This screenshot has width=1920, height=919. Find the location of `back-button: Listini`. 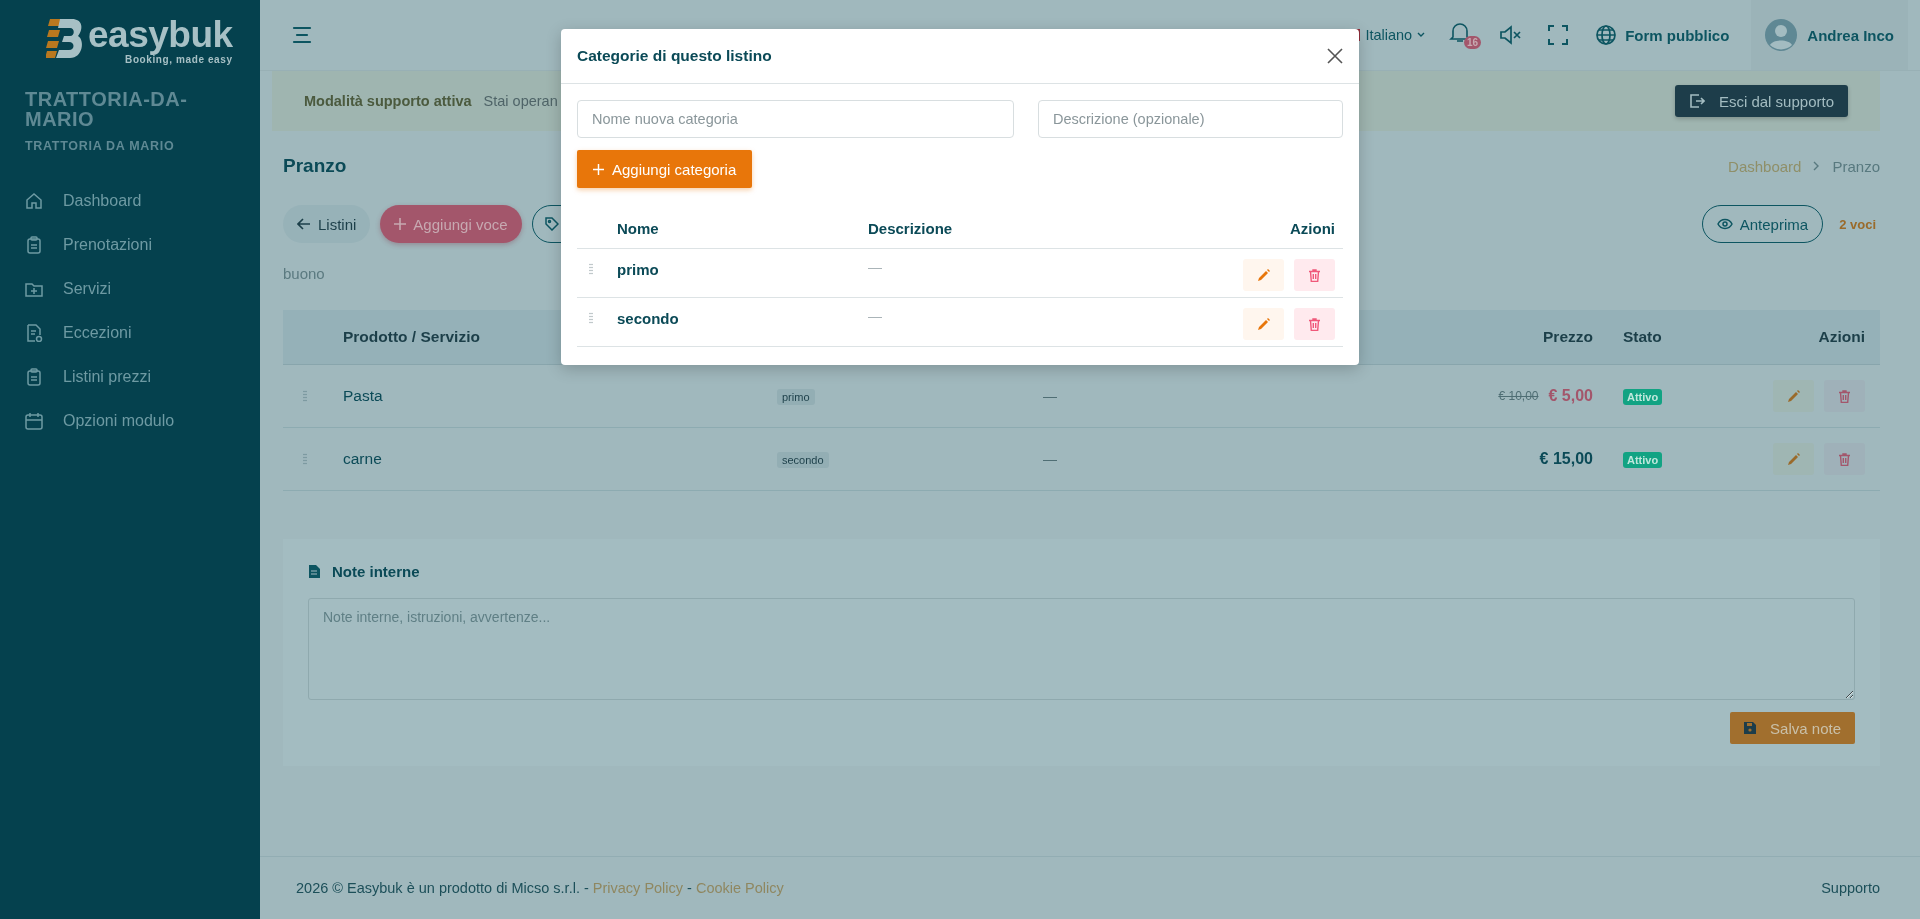

back-button: Listini is located at coordinates (327, 224).